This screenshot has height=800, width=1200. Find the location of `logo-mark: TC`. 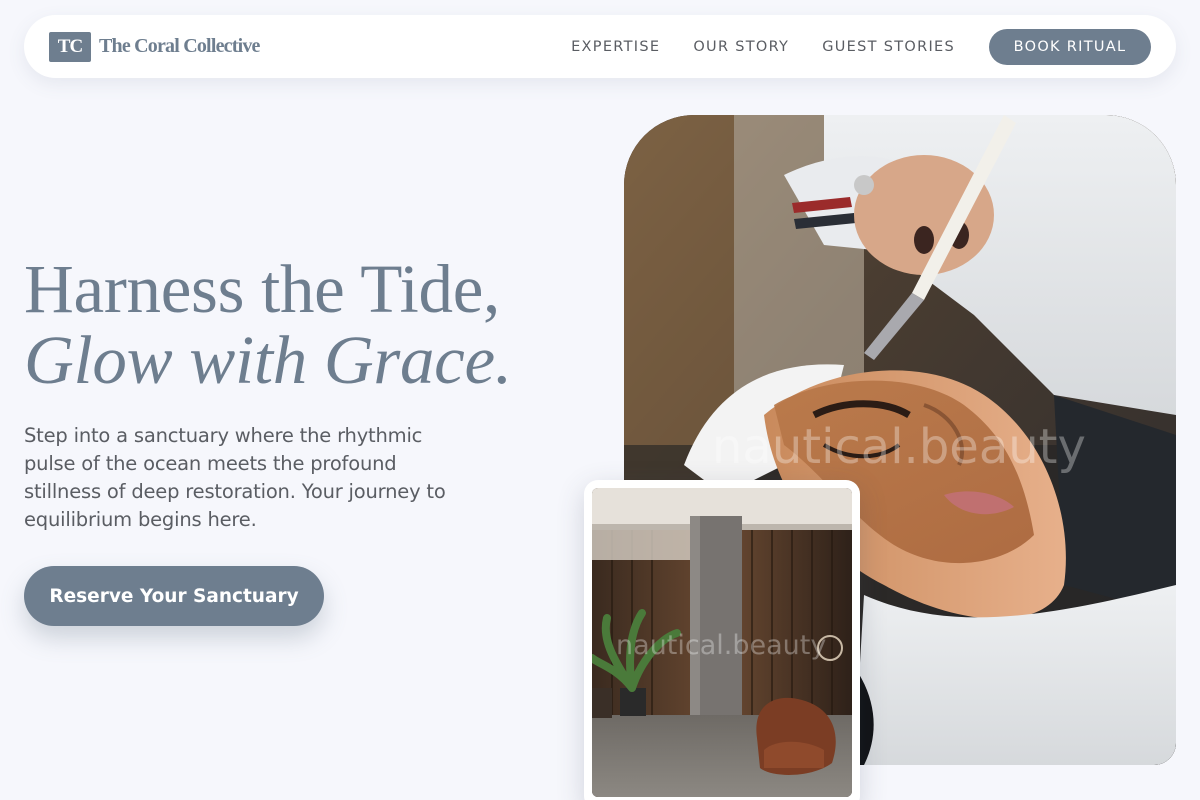

logo-mark: TC is located at coordinates (70, 46).